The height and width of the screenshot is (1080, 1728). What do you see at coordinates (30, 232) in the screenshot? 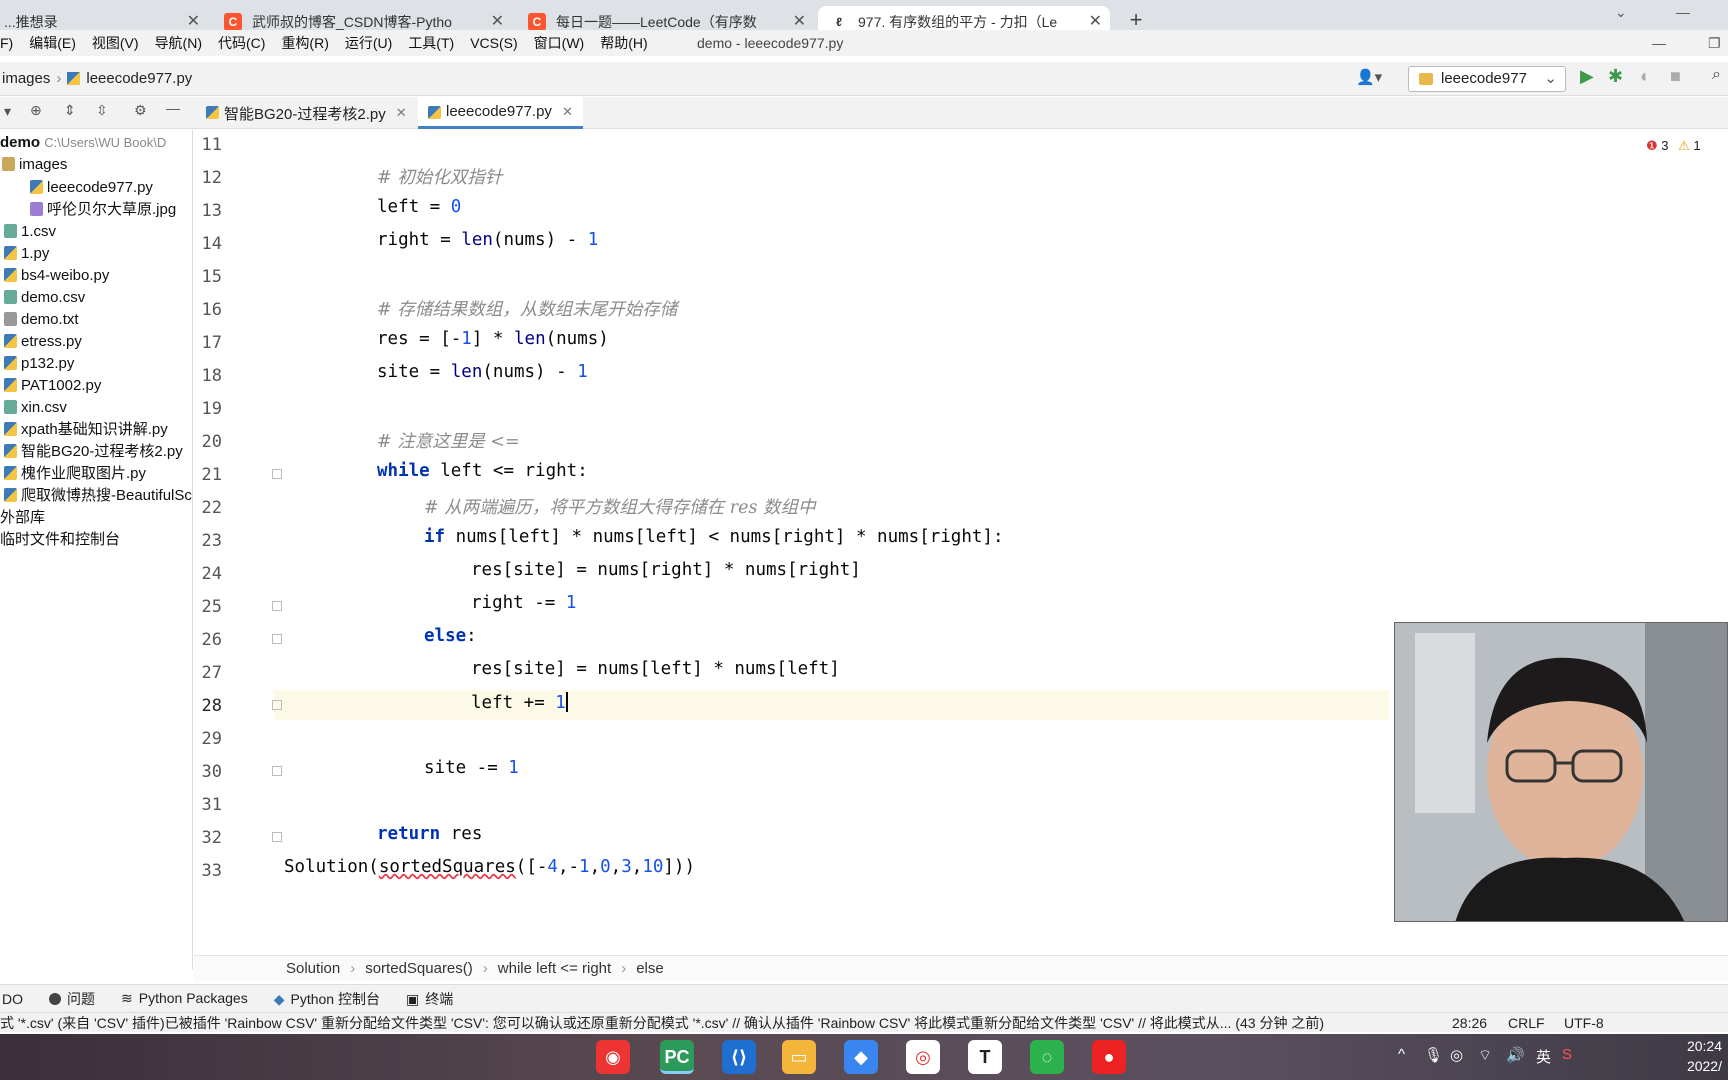
I see `tree-file: 1.csv` at bounding box center [30, 232].